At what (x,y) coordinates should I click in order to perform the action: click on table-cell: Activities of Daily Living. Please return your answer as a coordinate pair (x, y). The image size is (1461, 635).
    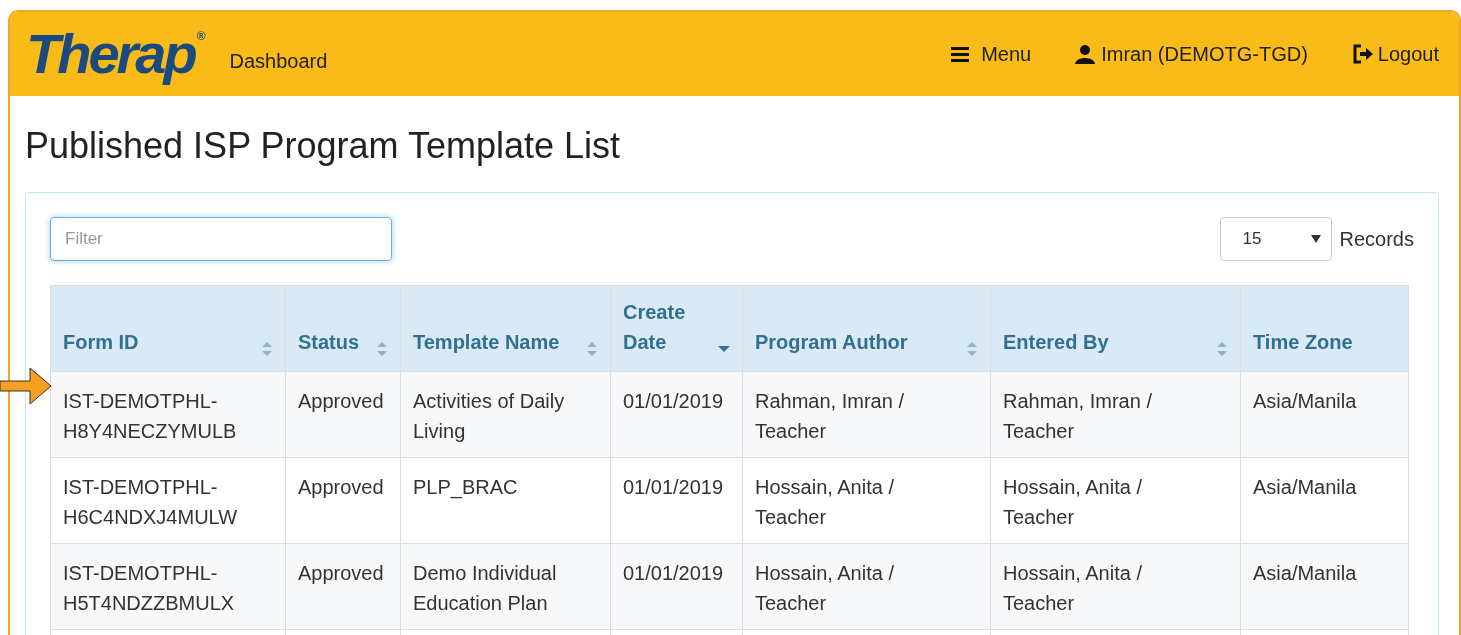
    Looking at the image, I should click on (505, 414).